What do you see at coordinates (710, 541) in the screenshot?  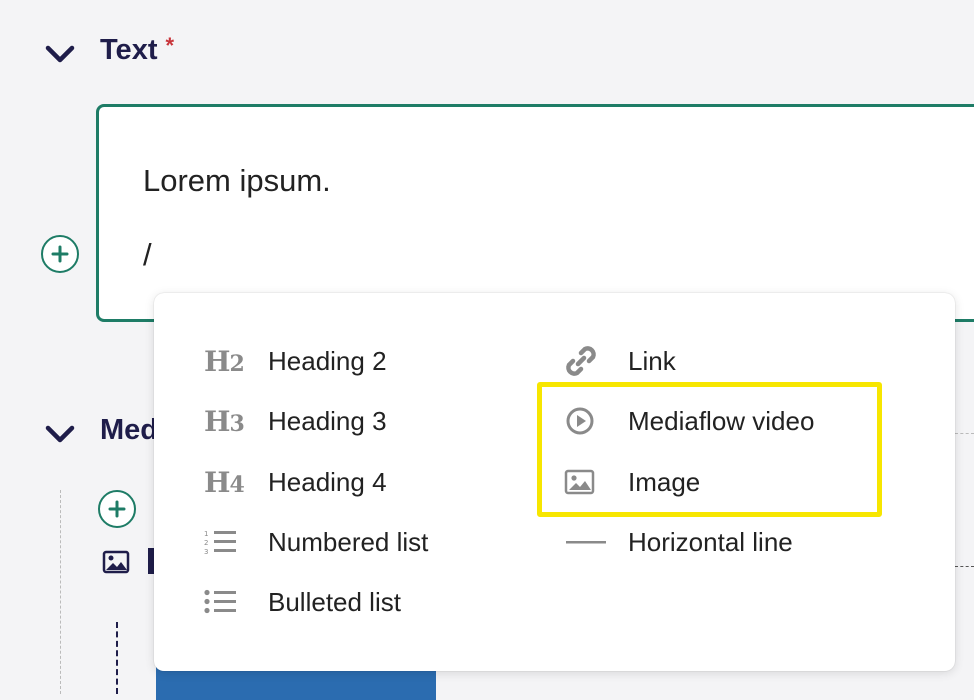 I see `menu-item-label: Horizontal line` at bounding box center [710, 541].